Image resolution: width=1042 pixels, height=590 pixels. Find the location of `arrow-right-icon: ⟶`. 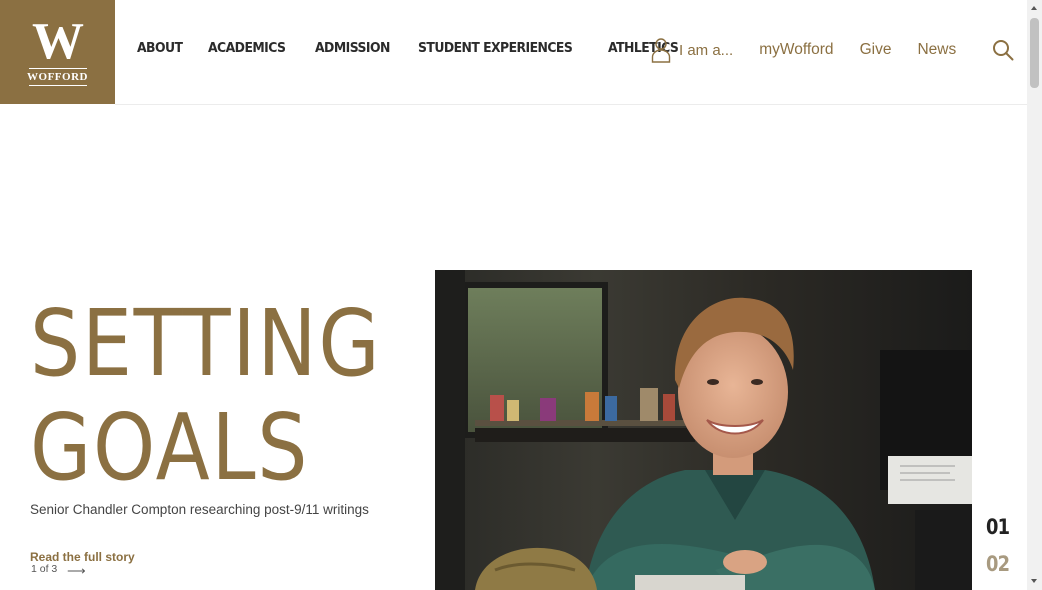

arrow-right-icon: ⟶ is located at coordinates (76, 571).